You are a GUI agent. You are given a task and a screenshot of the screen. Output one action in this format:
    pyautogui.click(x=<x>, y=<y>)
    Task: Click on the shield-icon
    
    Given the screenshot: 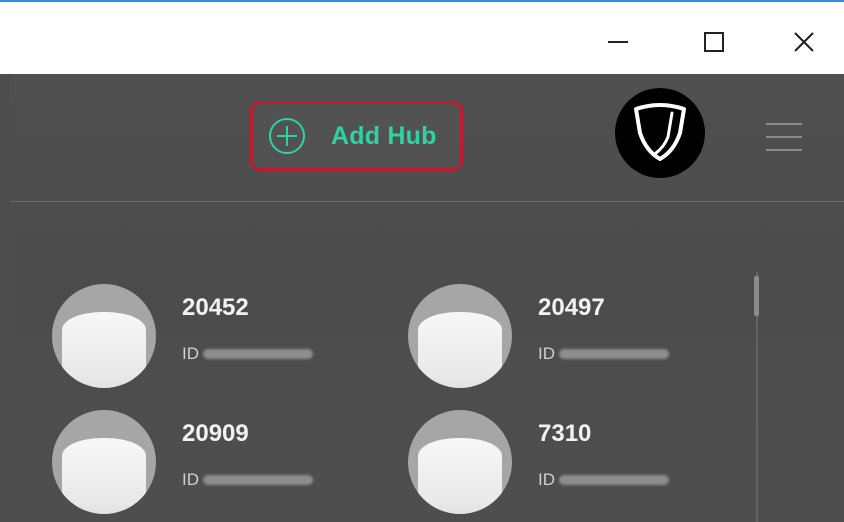 What is the action you would take?
    pyautogui.click(x=660, y=132)
    